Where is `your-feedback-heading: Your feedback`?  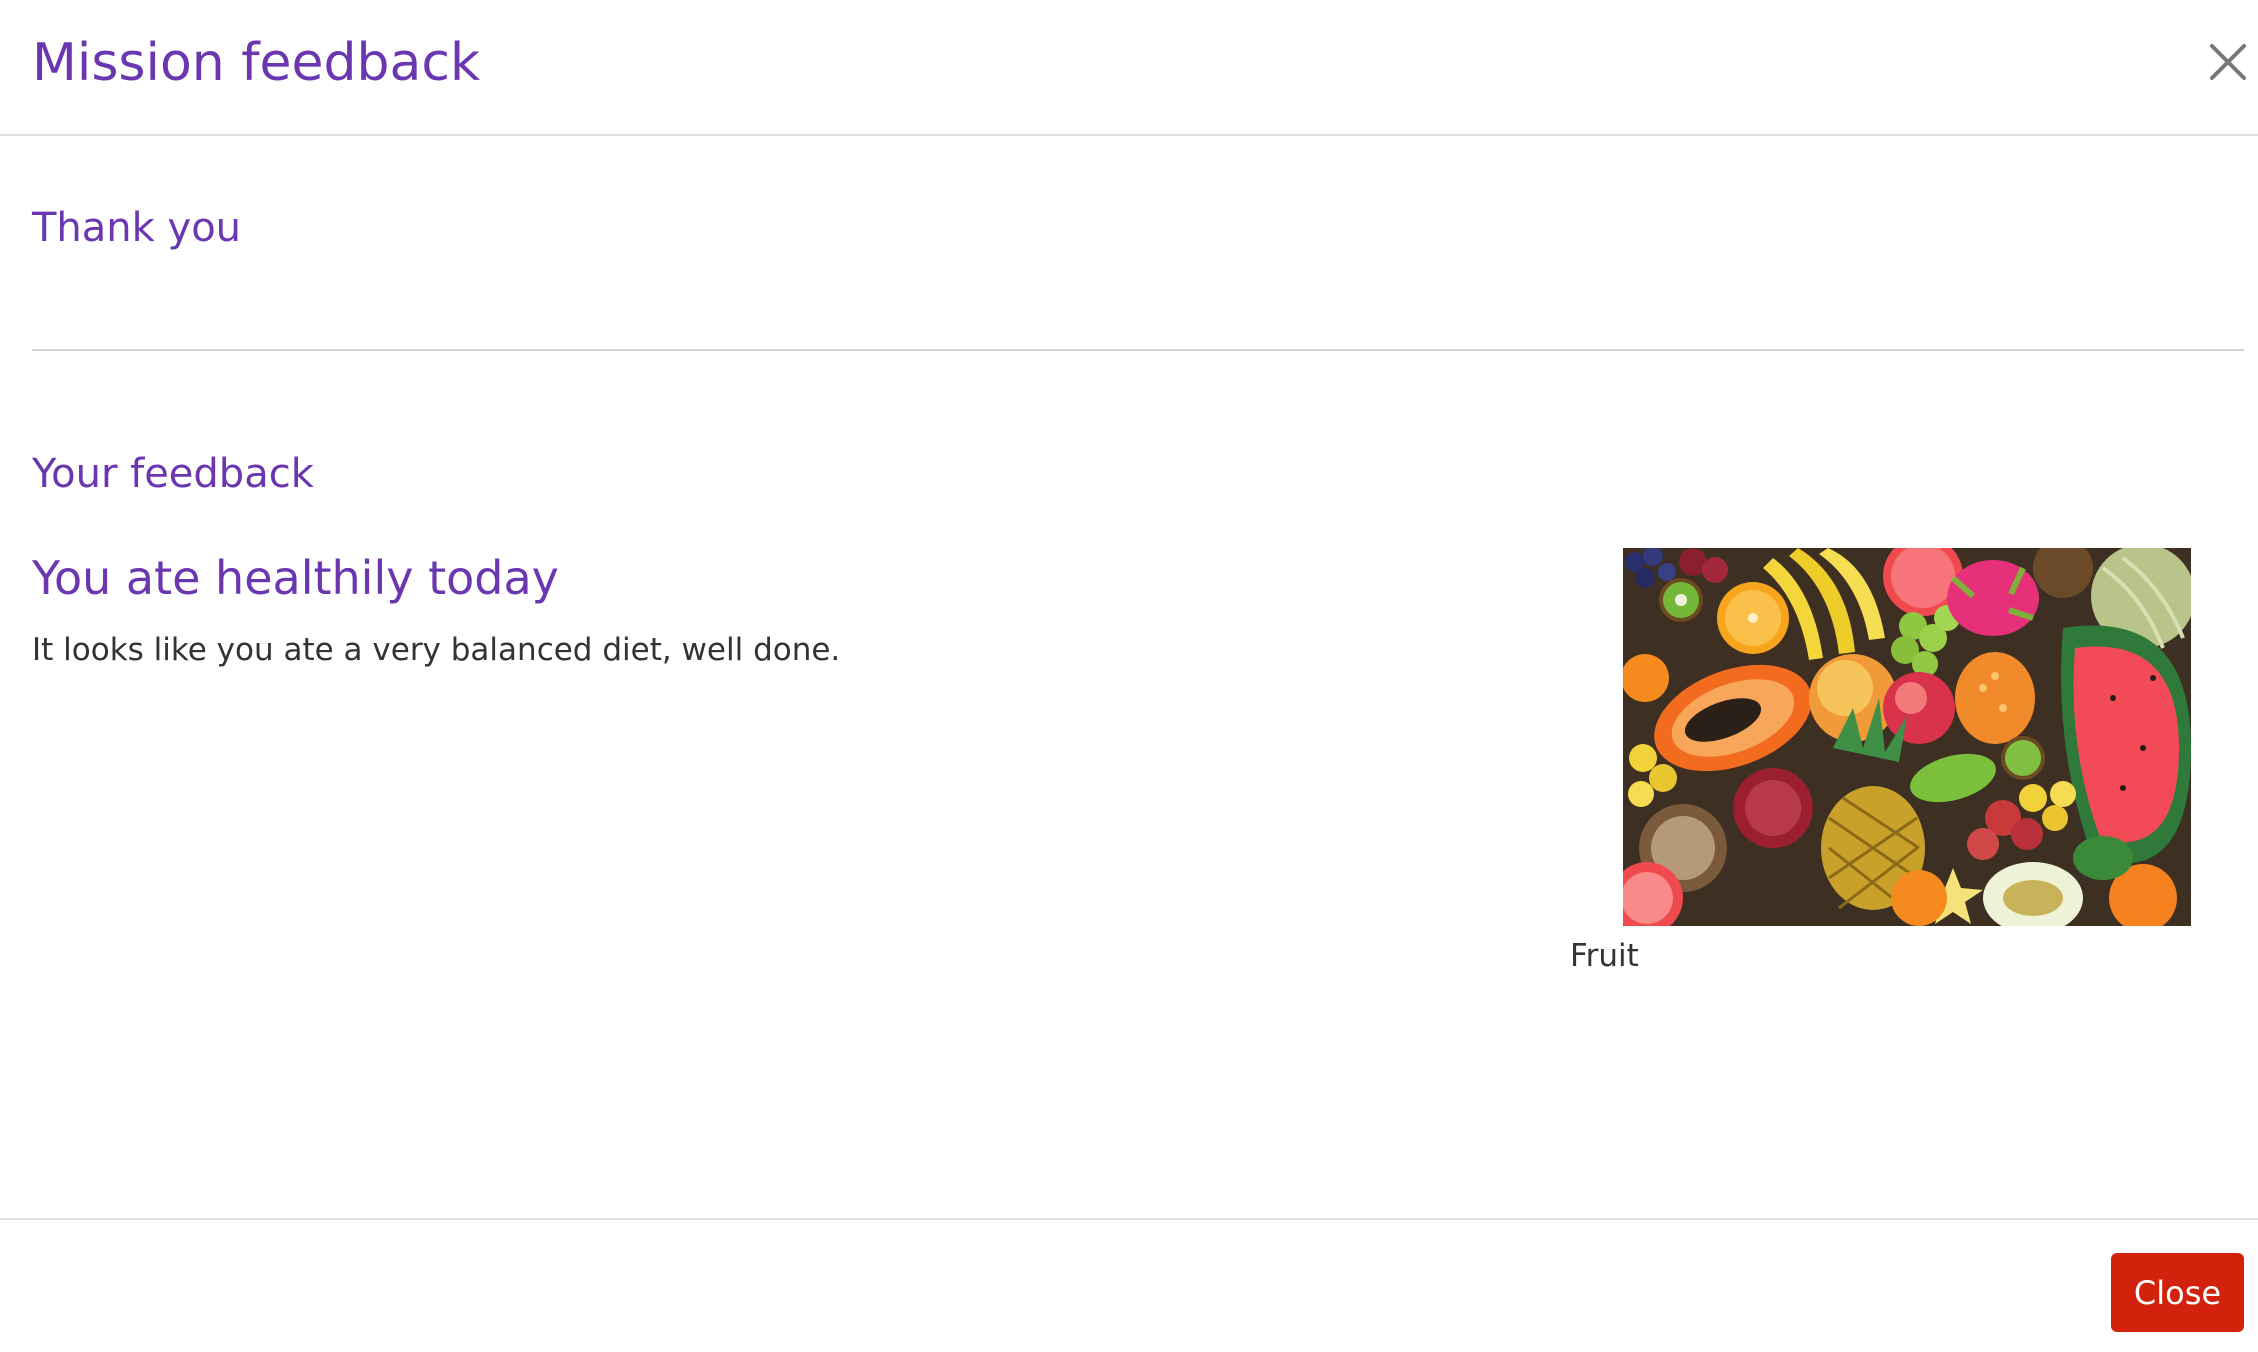
your-feedback-heading: Your feedback is located at coordinates (173, 474).